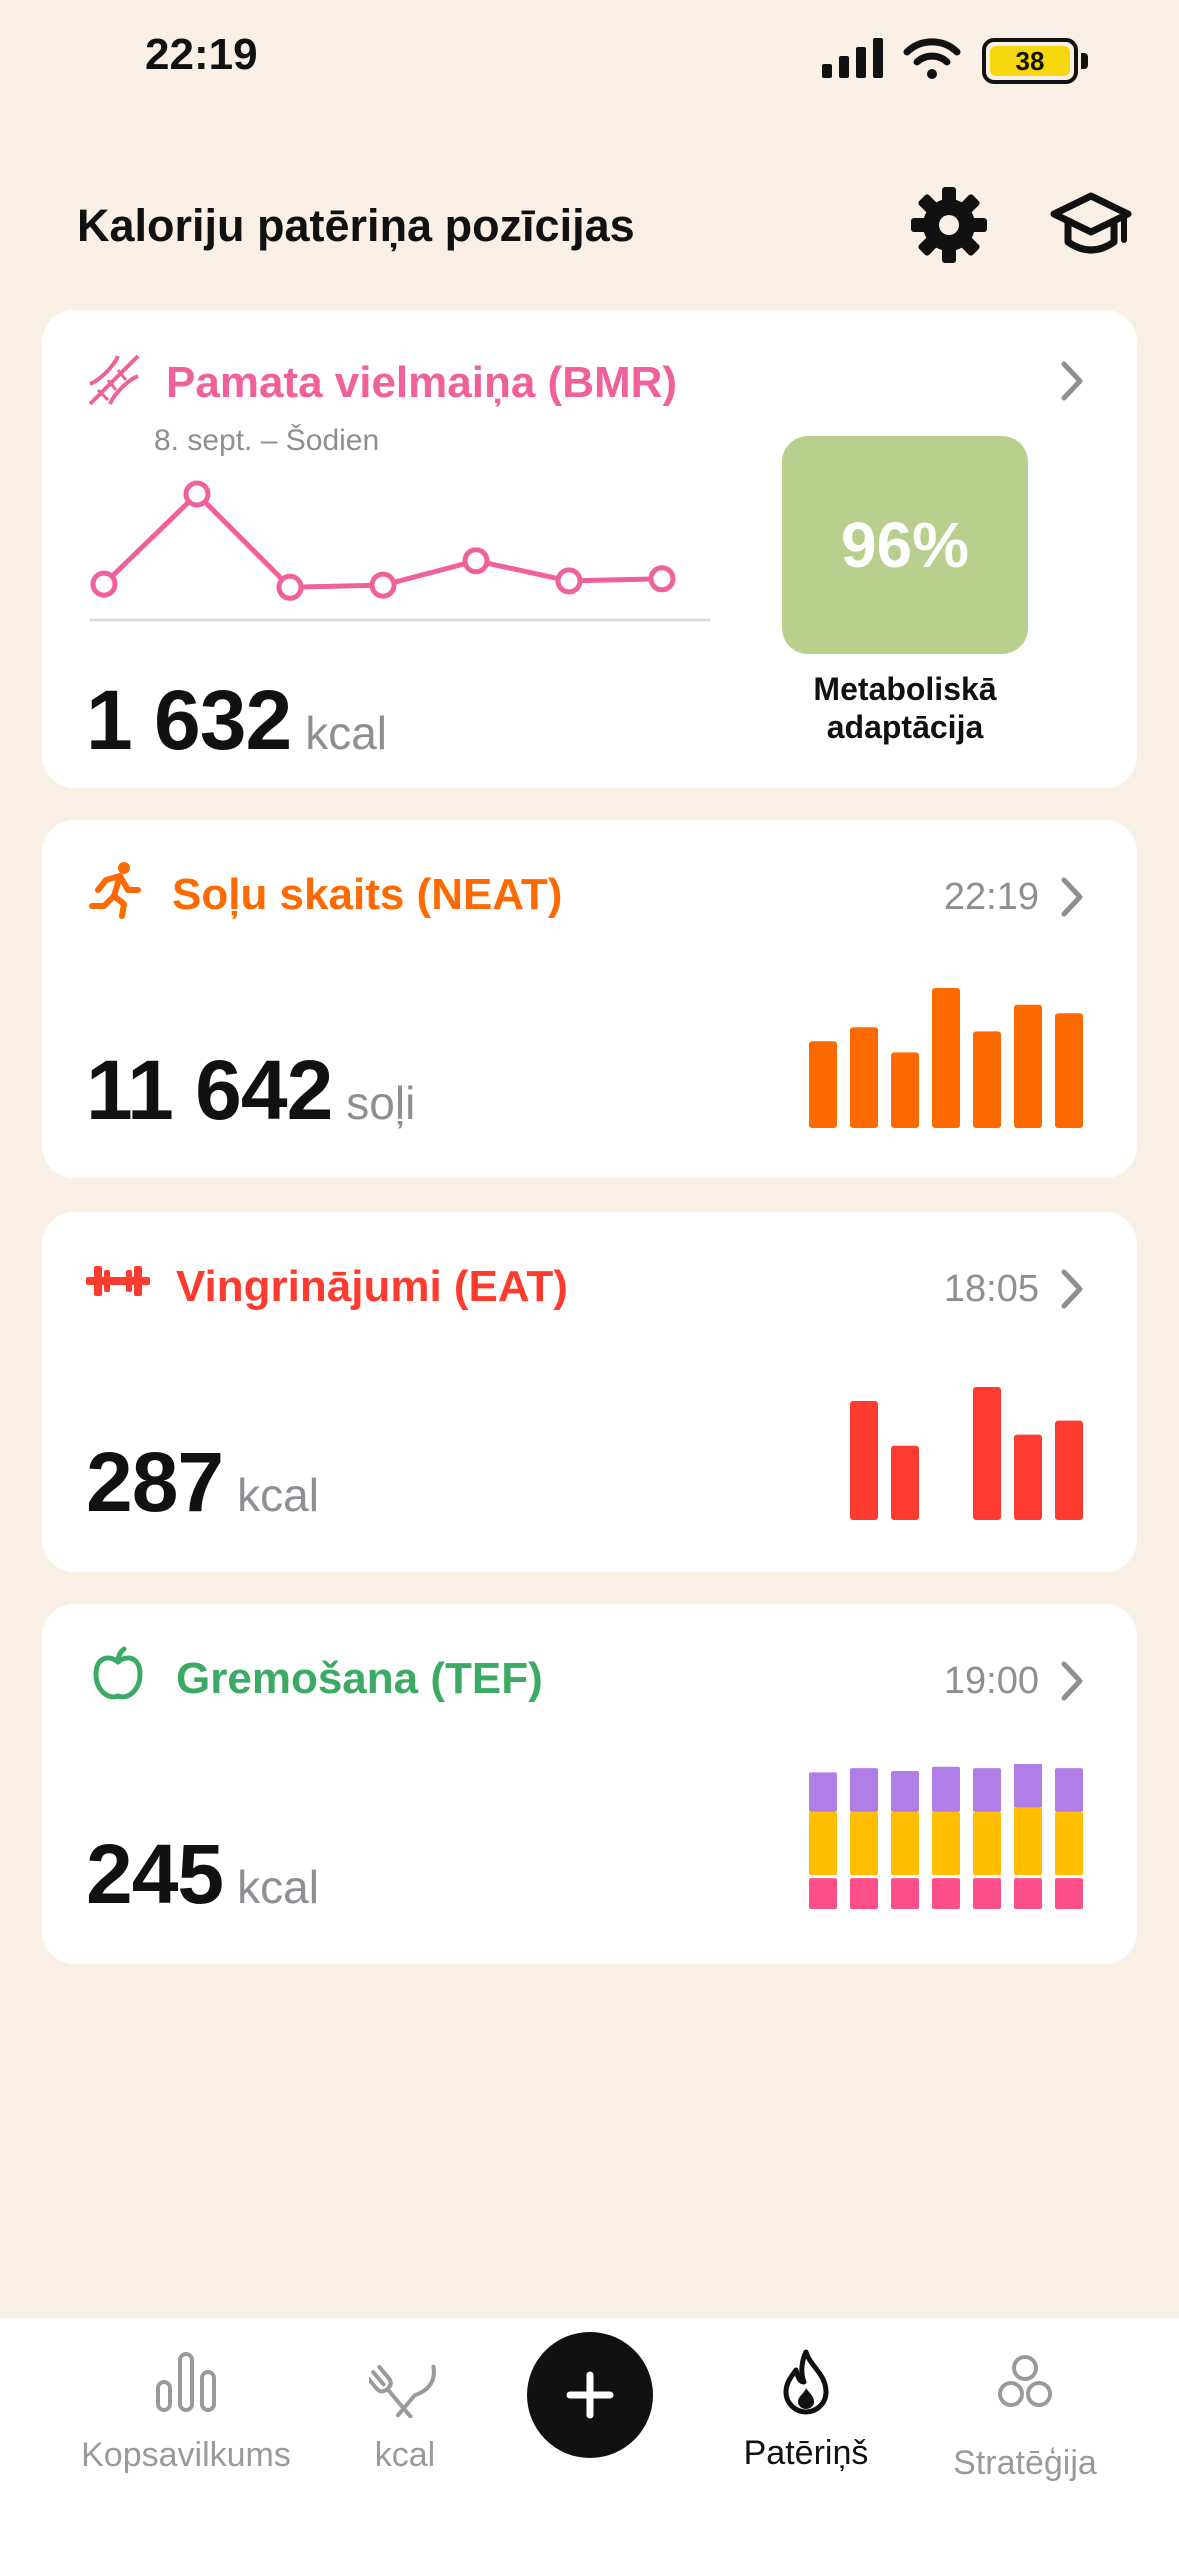 This screenshot has width=1179, height=2556. I want to click on fork-knife-icon, so click(402, 2391).